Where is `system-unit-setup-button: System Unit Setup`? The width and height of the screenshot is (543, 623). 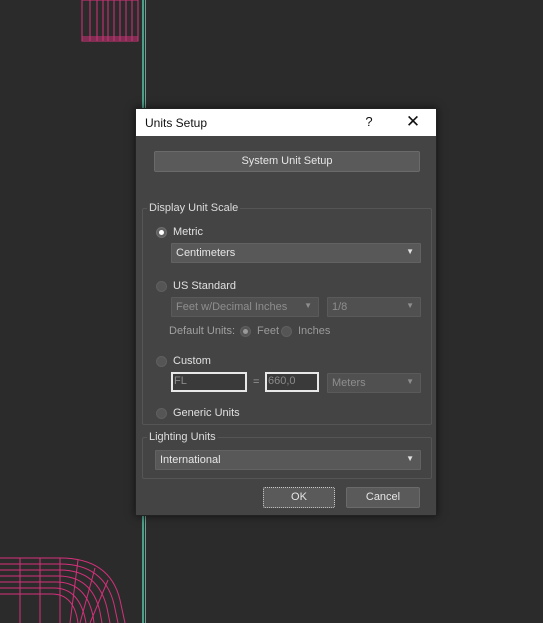 system-unit-setup-button: System Unit Setup is located at coordinates (287, 161).